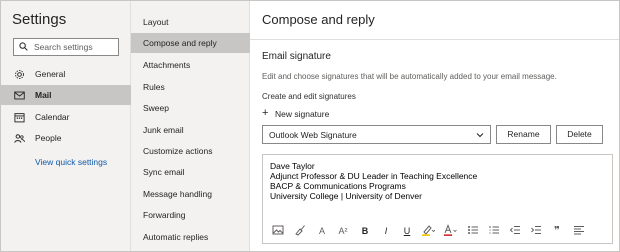 This screenshot has width=620, height=252. I want to click on numbering-icon, so click(494, 231).